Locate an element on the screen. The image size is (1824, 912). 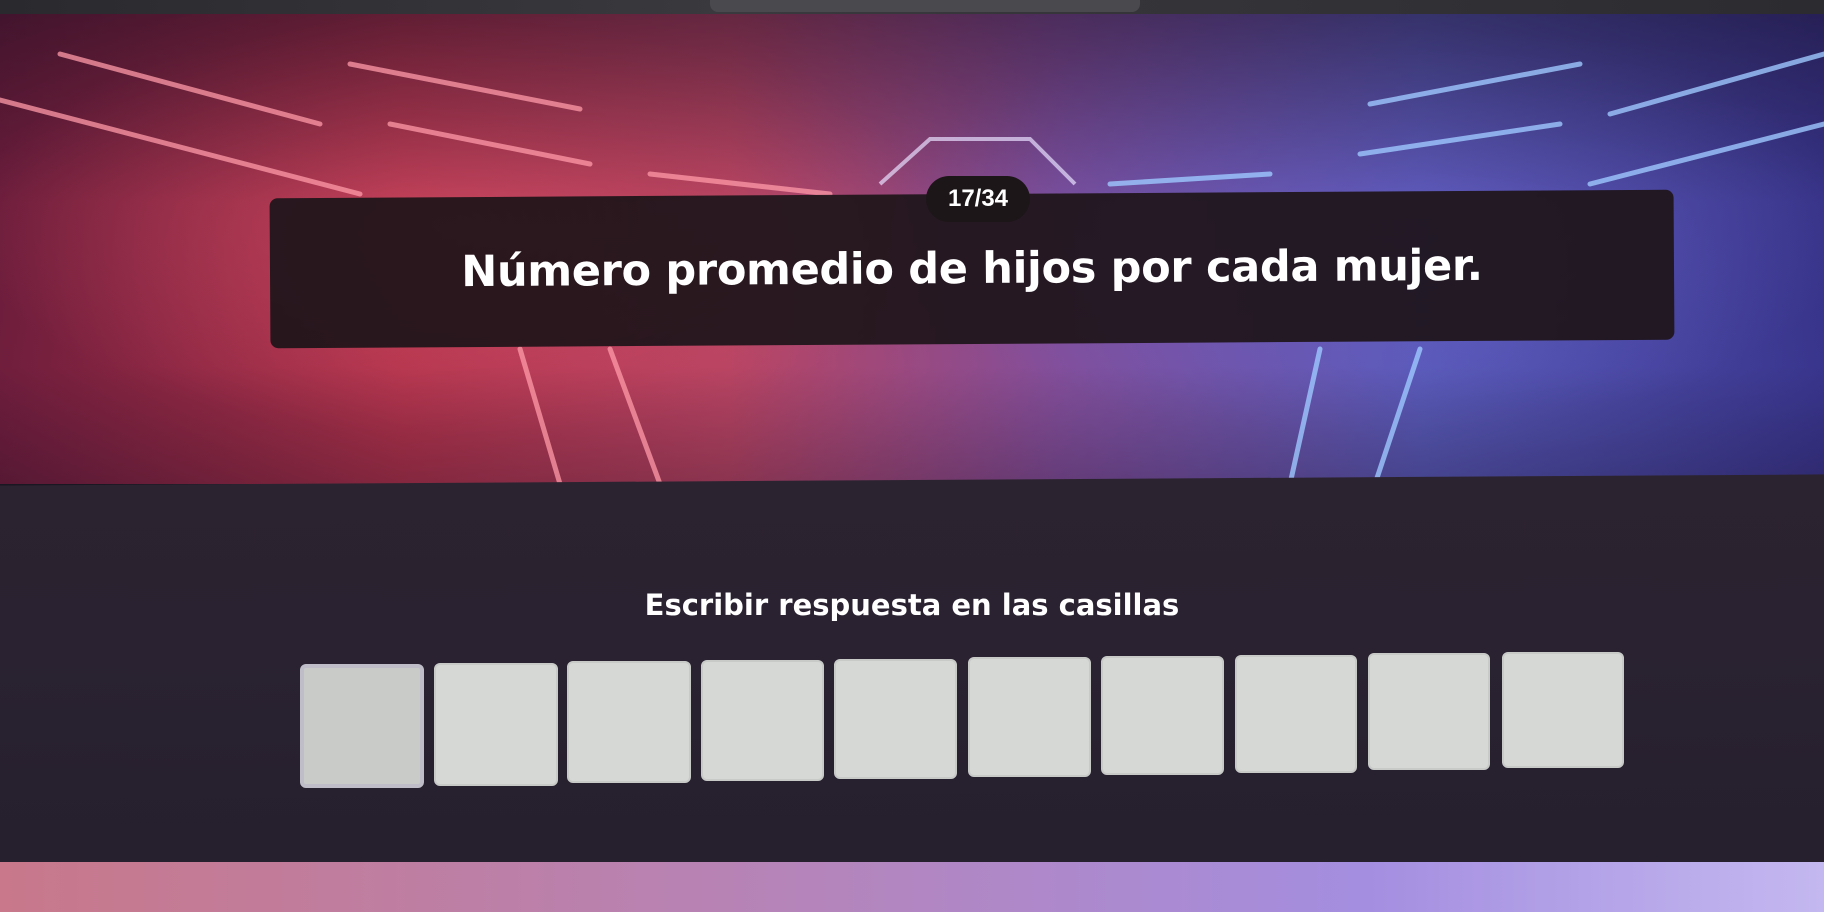
answer-boxes is located at coordinates (972, 720).